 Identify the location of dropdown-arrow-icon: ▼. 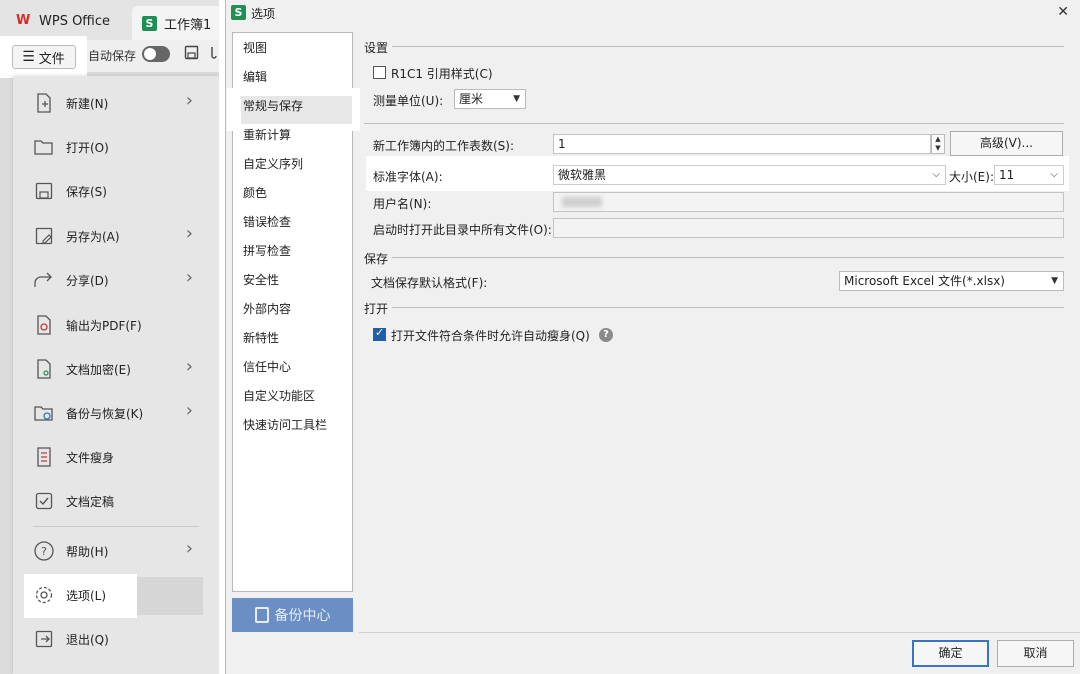
(1054, 281).